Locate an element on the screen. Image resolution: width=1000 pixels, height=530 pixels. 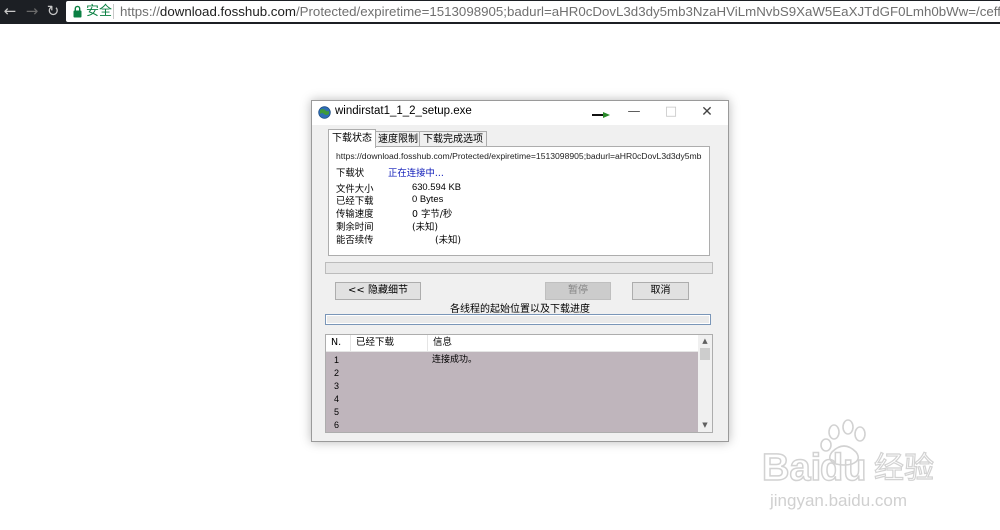
list-row: 6 is located at coordinates (512, 425).